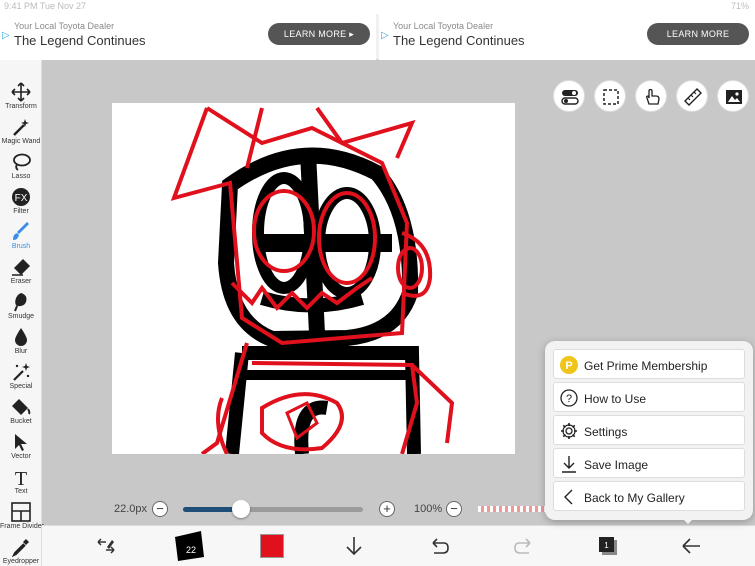  Describe the element at coordinates (568, 497) in the screenshot. I see `chevron-left-icon` at that location.